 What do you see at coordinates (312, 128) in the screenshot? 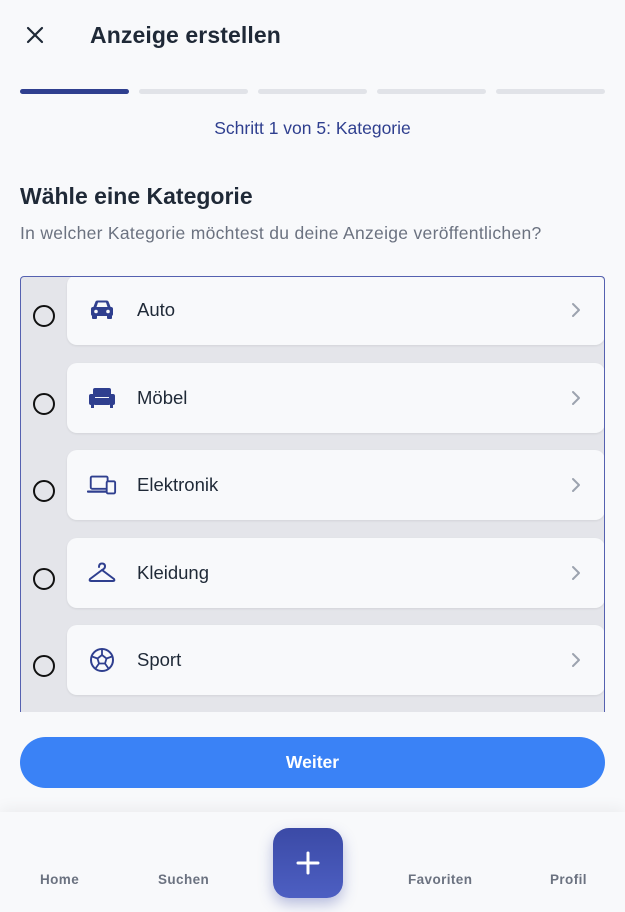
I see `step-label: Schritt 1 von 5: Kategorie` at bounding box center [312, 128].